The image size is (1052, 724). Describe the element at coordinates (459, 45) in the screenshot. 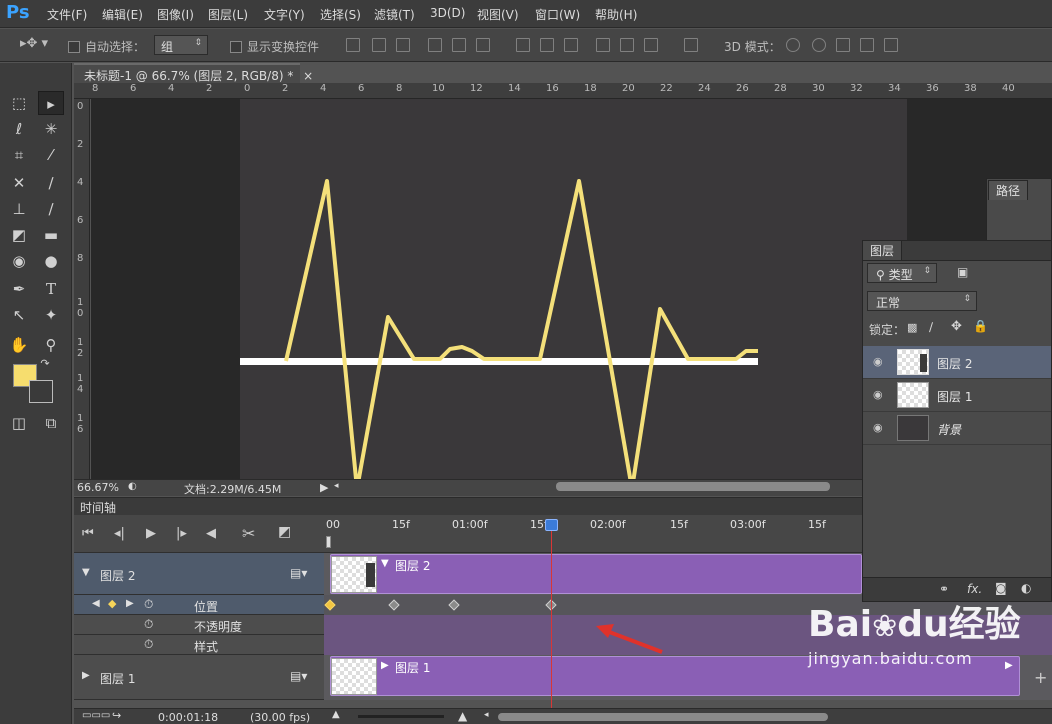

I see `align-hcenter-icon` at that location.